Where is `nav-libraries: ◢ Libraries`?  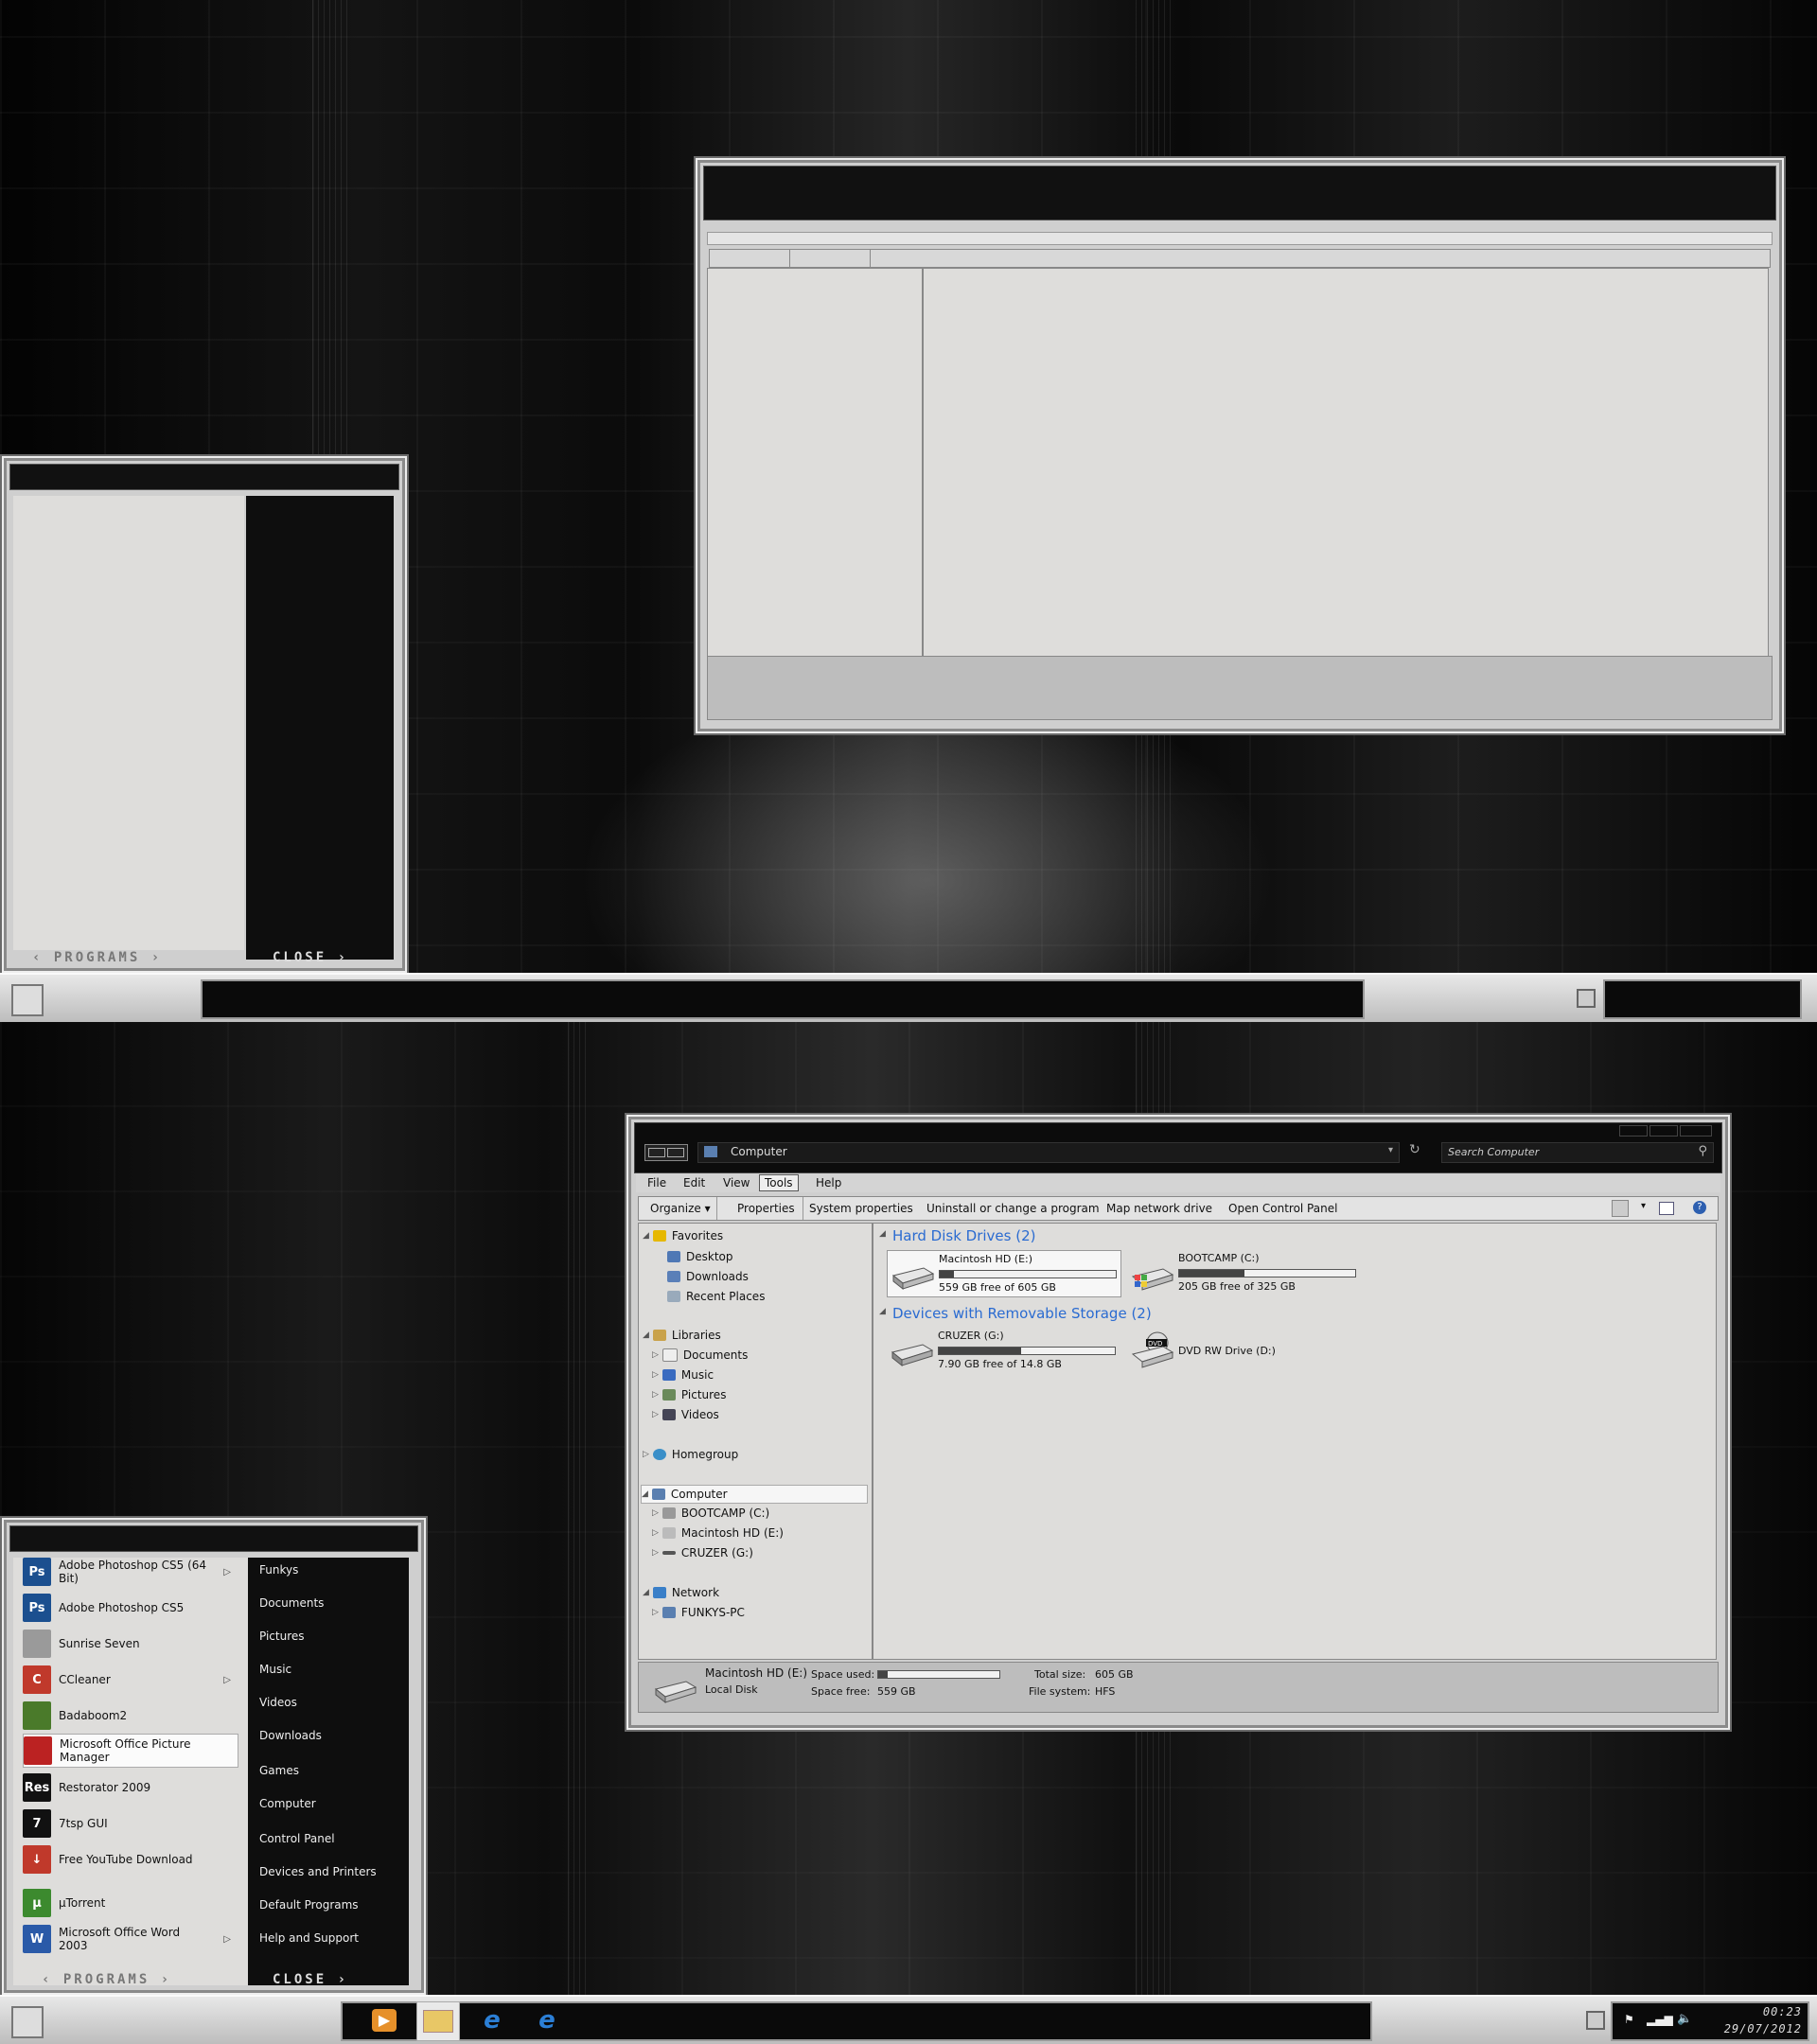
nav-libraries: ◢ Libraries is located at coordinates (682, 1335).